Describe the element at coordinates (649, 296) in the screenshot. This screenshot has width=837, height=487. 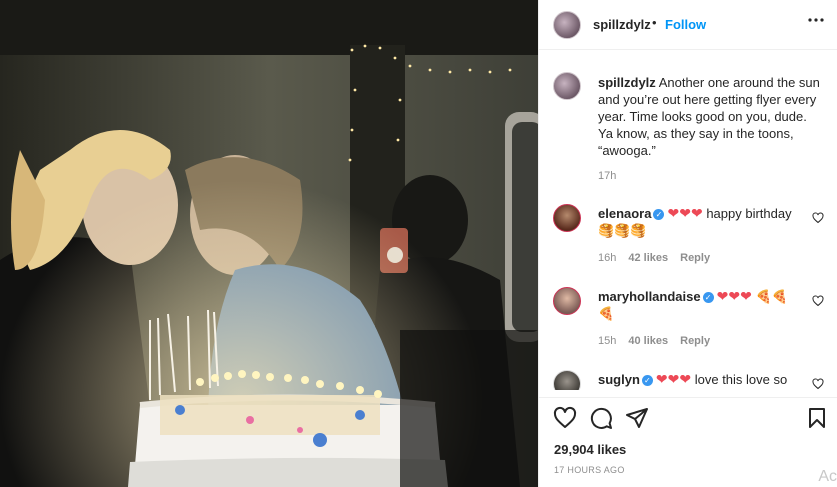
I see `comment-username: maryhollandaise` at that location.